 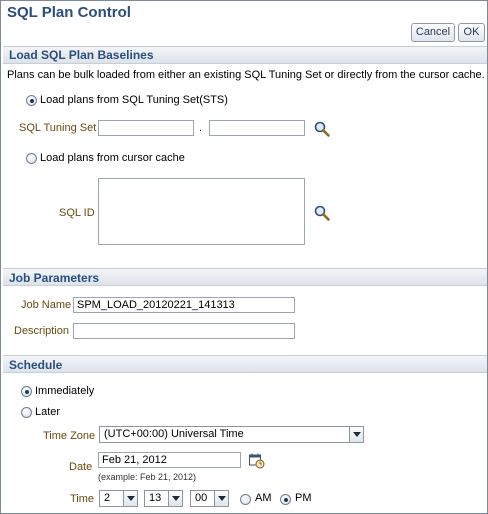 What do you see at coordinates (303, 498) in the screenshot?
I see `radio-pm-label: PM` at bounding box center [303, 498].